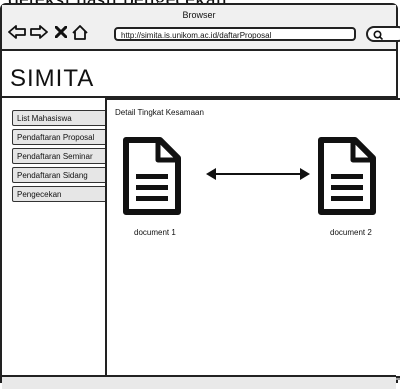 This screenshot has height=389, width=400. I want to click on sidebar-item-pengecekan: Pengecekan, so click(60, 194).